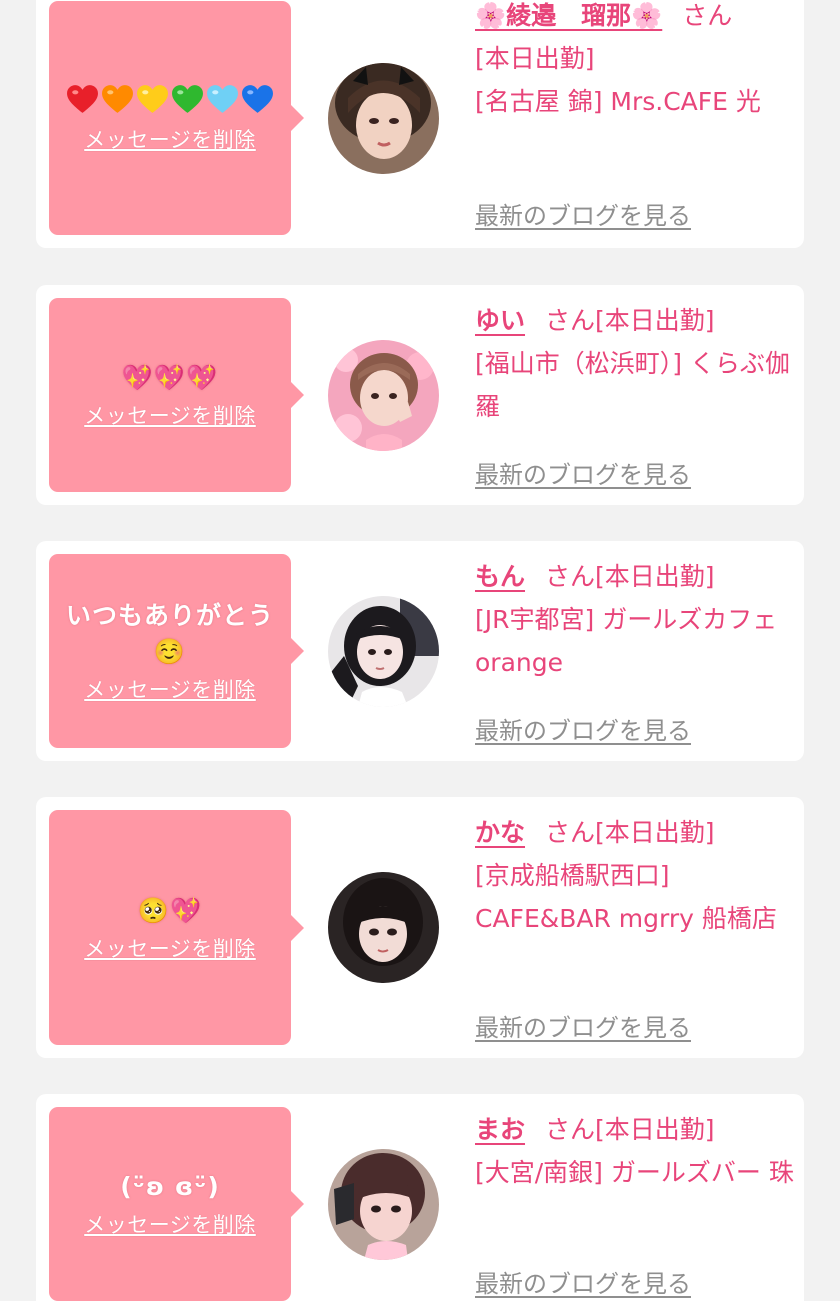  What do you see at coordinates (634, 1172) in the screenshot?
I see `shop-name: [大宮/南銀] ガールズバー 珠` at bounding box center [634, 1172].